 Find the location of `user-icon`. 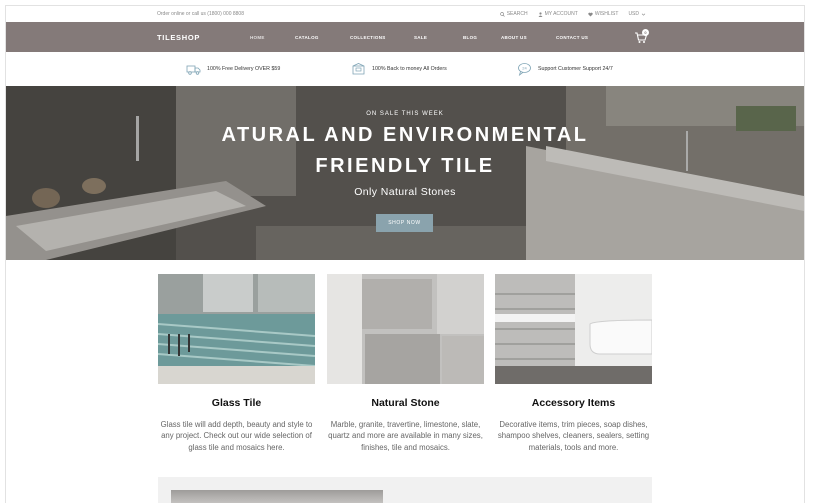

user-icon is located at coordinates (540, 14).